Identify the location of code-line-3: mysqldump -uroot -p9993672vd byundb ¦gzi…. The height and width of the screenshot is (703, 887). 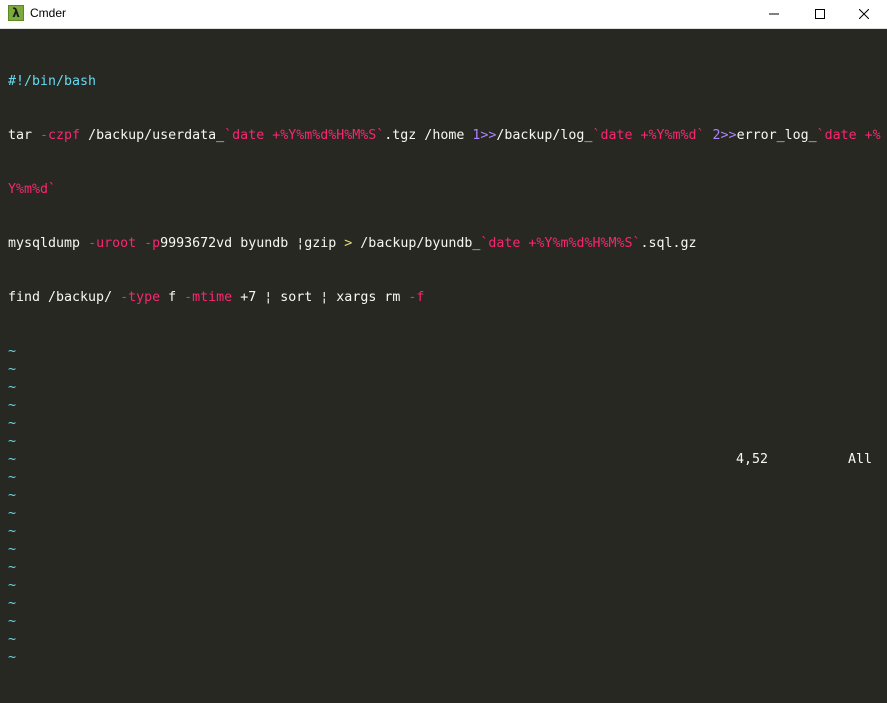
(447, 244).